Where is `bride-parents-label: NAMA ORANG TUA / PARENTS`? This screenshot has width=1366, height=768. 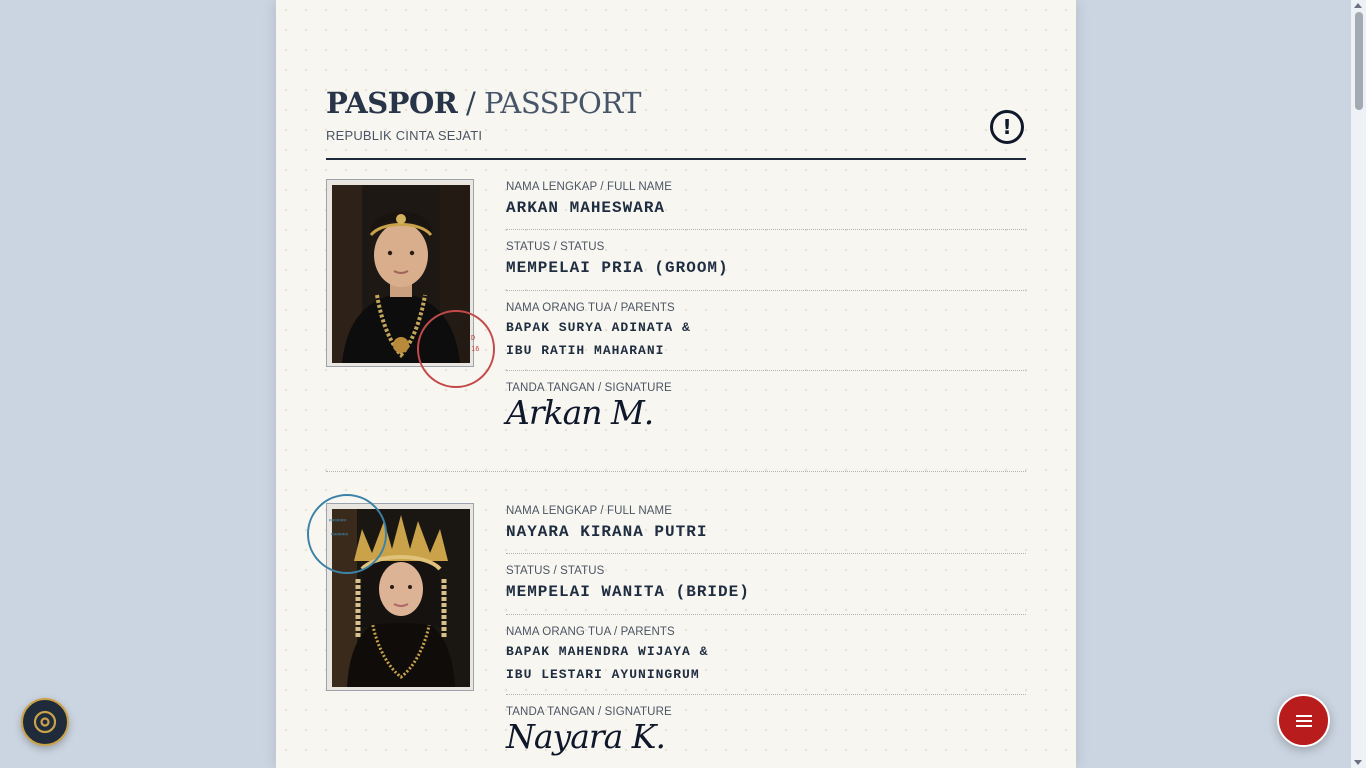 bride-parents-label: NAMA ORANG TUA / PARENTS is located at coordinates (590, 632).